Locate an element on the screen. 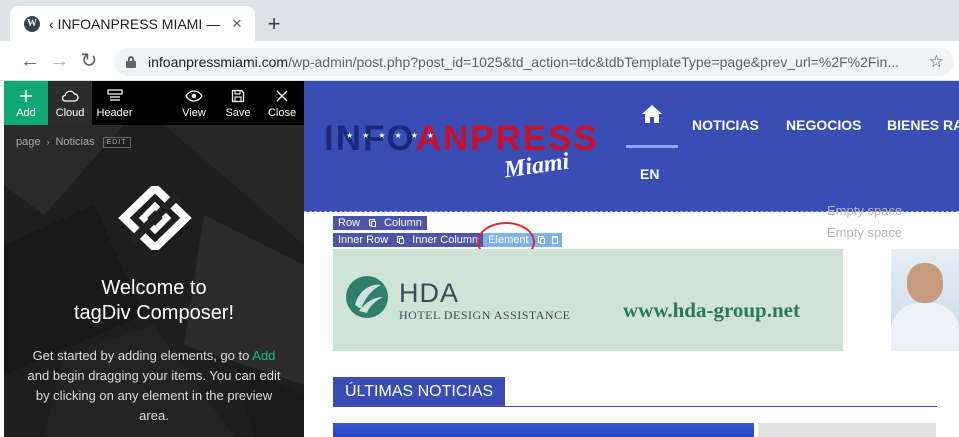  empty-space-label-1: Empty space is located at coordinates (865, 210).